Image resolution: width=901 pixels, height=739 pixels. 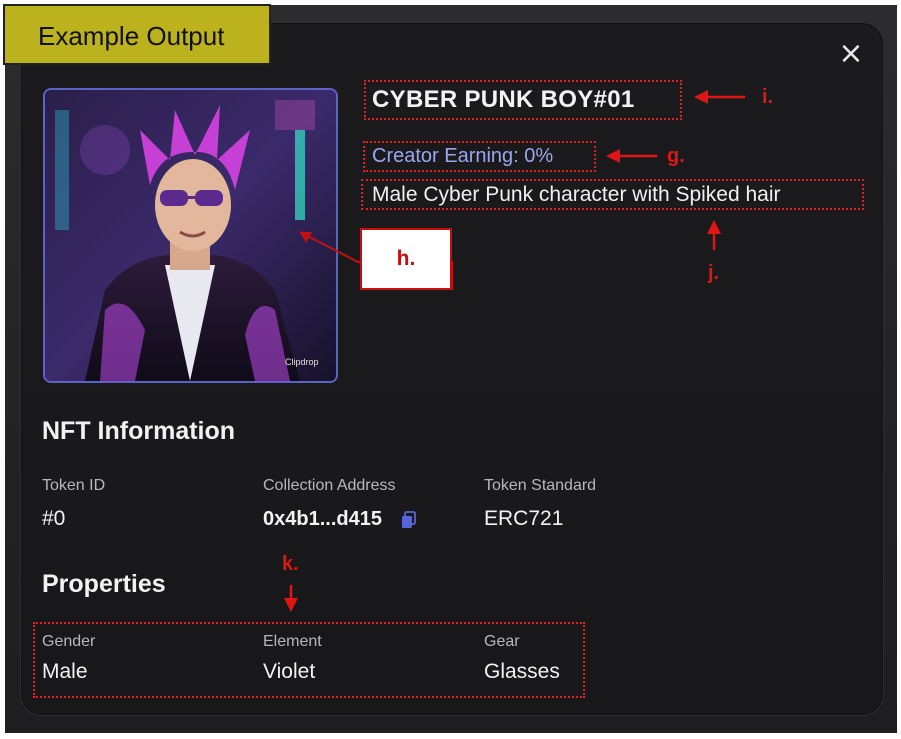 What do you see at coordinates (290, 564) in the screenshot?
I see `annotation-k-label: k.` at bounding box center [290, 564].